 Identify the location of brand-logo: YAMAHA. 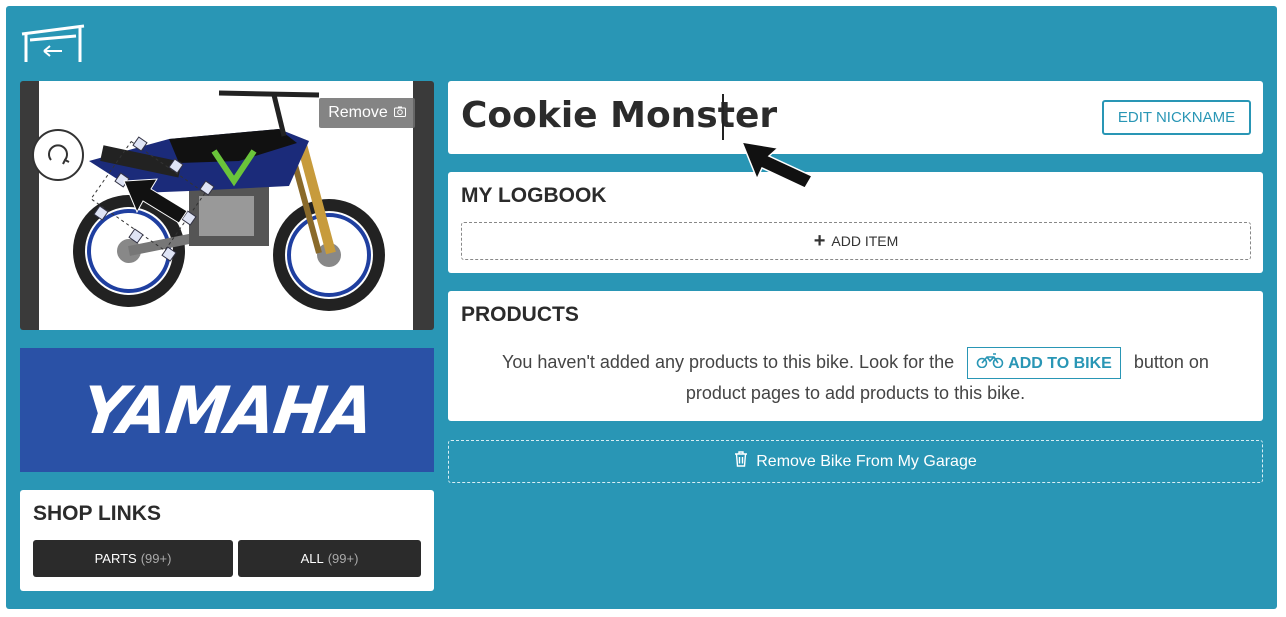
(227, 410).